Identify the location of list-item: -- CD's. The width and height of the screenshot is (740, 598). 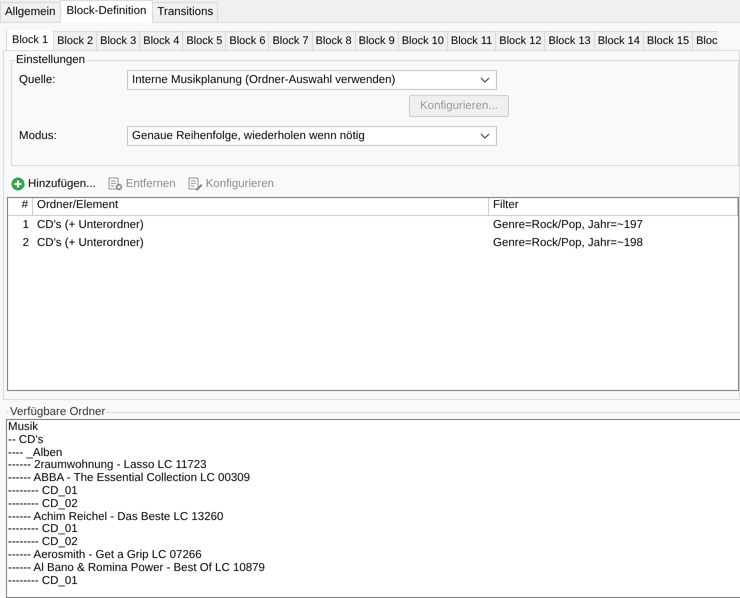
(374, 440).